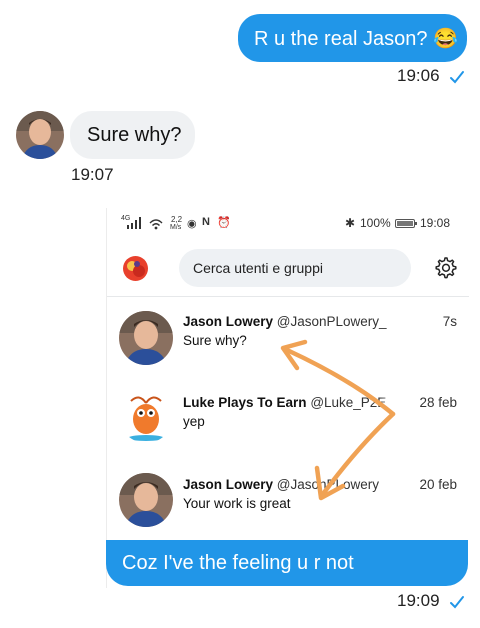 This screenshot has width=480, height=628. Describe the element at coordinates (338, 420) in the screenshot. I see `annotation-arrows` at that location.